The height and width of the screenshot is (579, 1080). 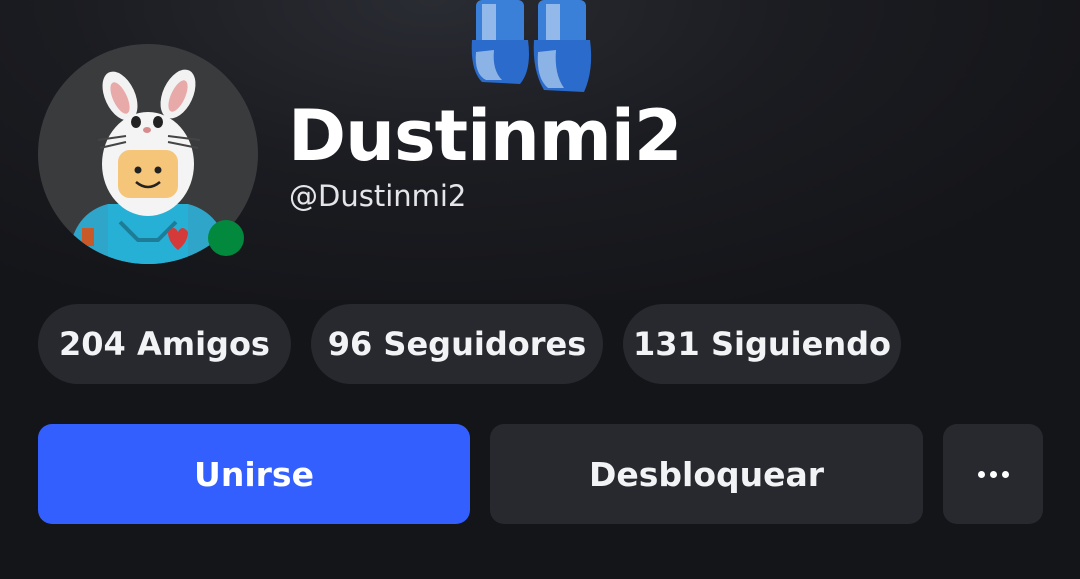 What do you see at coordinates (706, 474) in the screenshot?
I see `unblock-button: Desbloquear` at bounding box center [706, 474].